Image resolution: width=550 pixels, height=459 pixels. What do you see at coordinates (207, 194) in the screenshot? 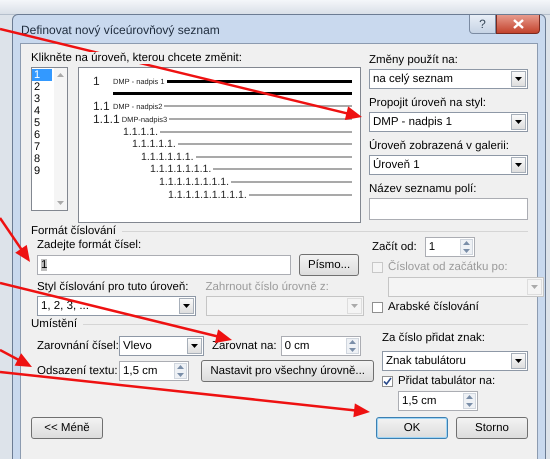
I see `level-number: 1.1.1.1.1.1.1.1.1.` at bounding box center [207, 194].